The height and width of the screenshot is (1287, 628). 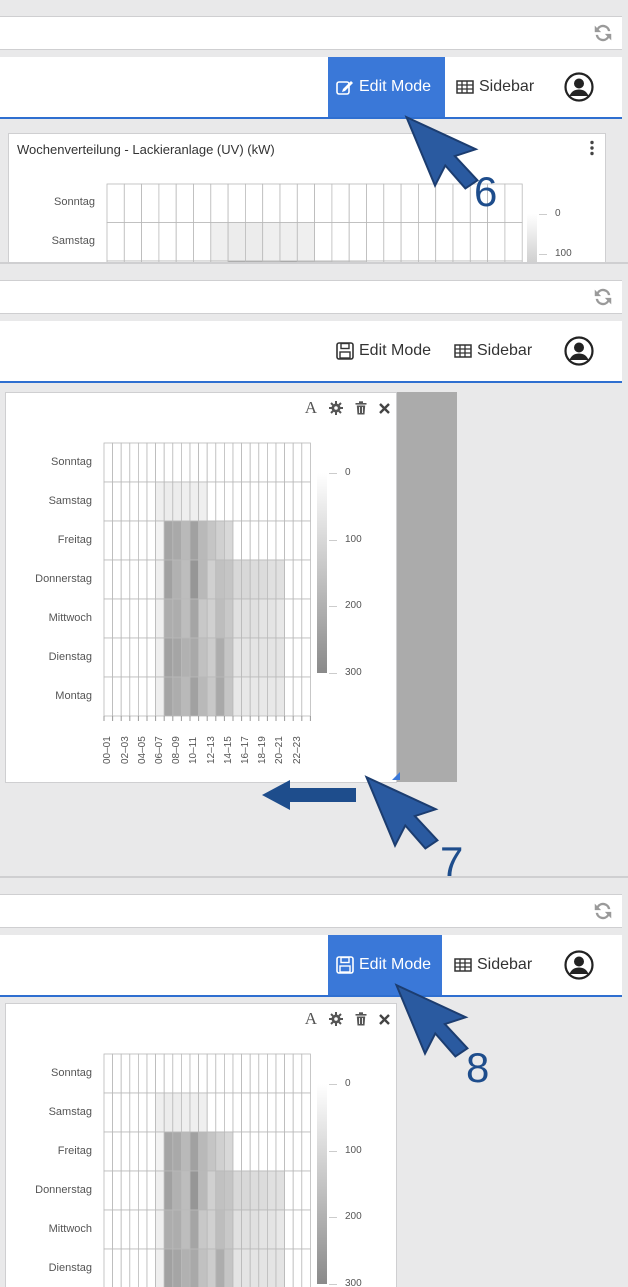 What do you see at coordinates (71, 1072) in the screenshot?
I see `day-label: Sonntag` at bounding box center [71, 1072].